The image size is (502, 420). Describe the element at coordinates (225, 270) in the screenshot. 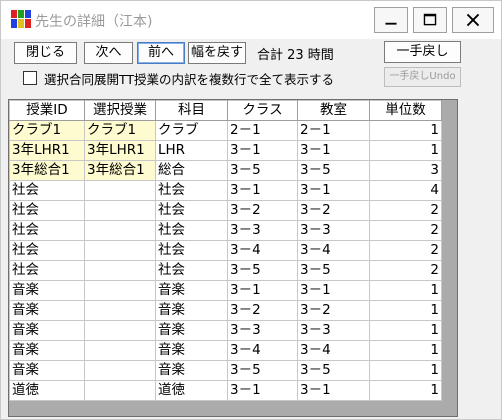

I see `table-row: 社会 社会 3－5 3－5 2` at that location.